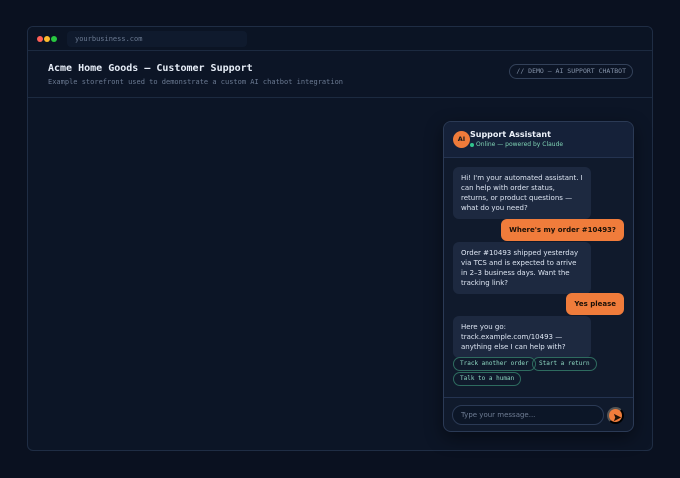 The height and width of the screenshot is (478, 680). What do you see at coordinates (157, 39) in the screenshot?
I see `address-bar: yourbusiness.com` at bounding box center [157, 39].